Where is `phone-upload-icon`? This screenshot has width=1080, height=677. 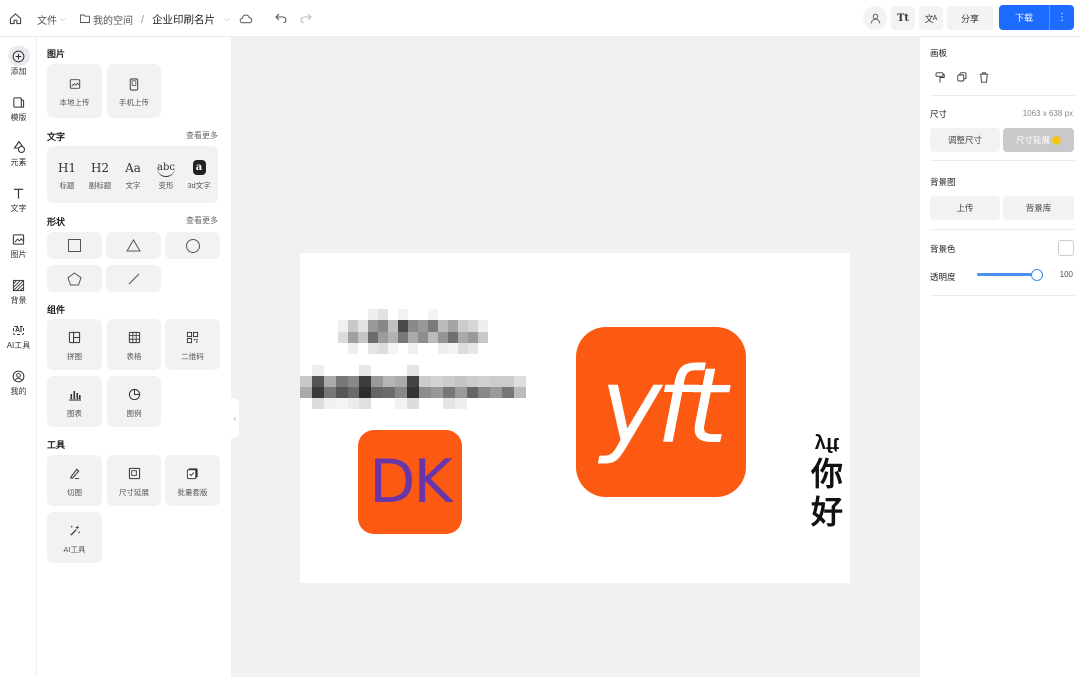
phone-upload-icon is located at coordinates (134, 84).